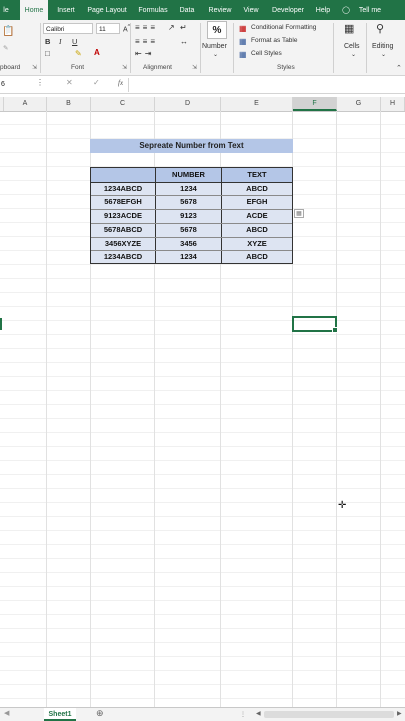  What do you see at coordinates (34, 10) in the screenshot?
I see `tab-home: Home` at bounding box center [34, 10].